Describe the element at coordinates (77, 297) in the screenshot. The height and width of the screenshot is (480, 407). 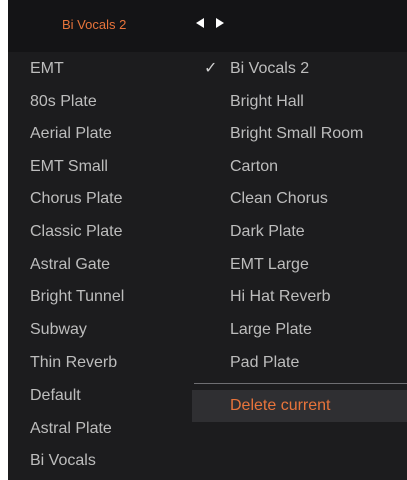
I see `preset-item: Bright Tunnel` at that location.